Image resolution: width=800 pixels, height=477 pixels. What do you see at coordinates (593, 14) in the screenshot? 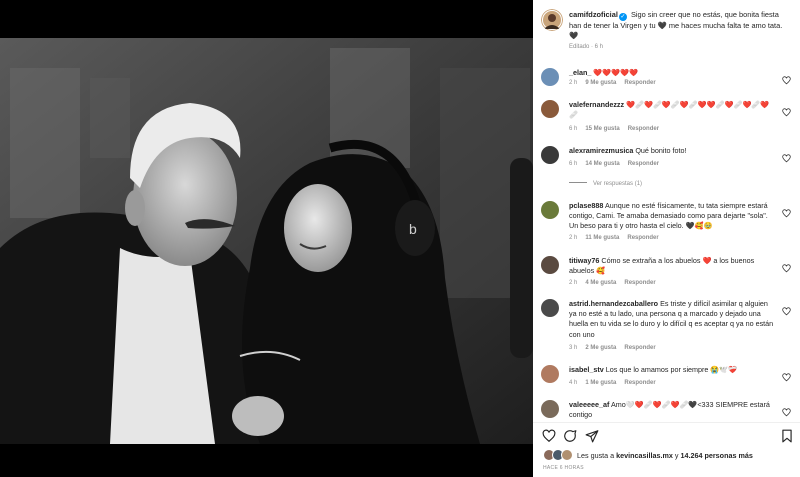
I see `author-username: camifdzoficial` at bounding box center [593, 14].